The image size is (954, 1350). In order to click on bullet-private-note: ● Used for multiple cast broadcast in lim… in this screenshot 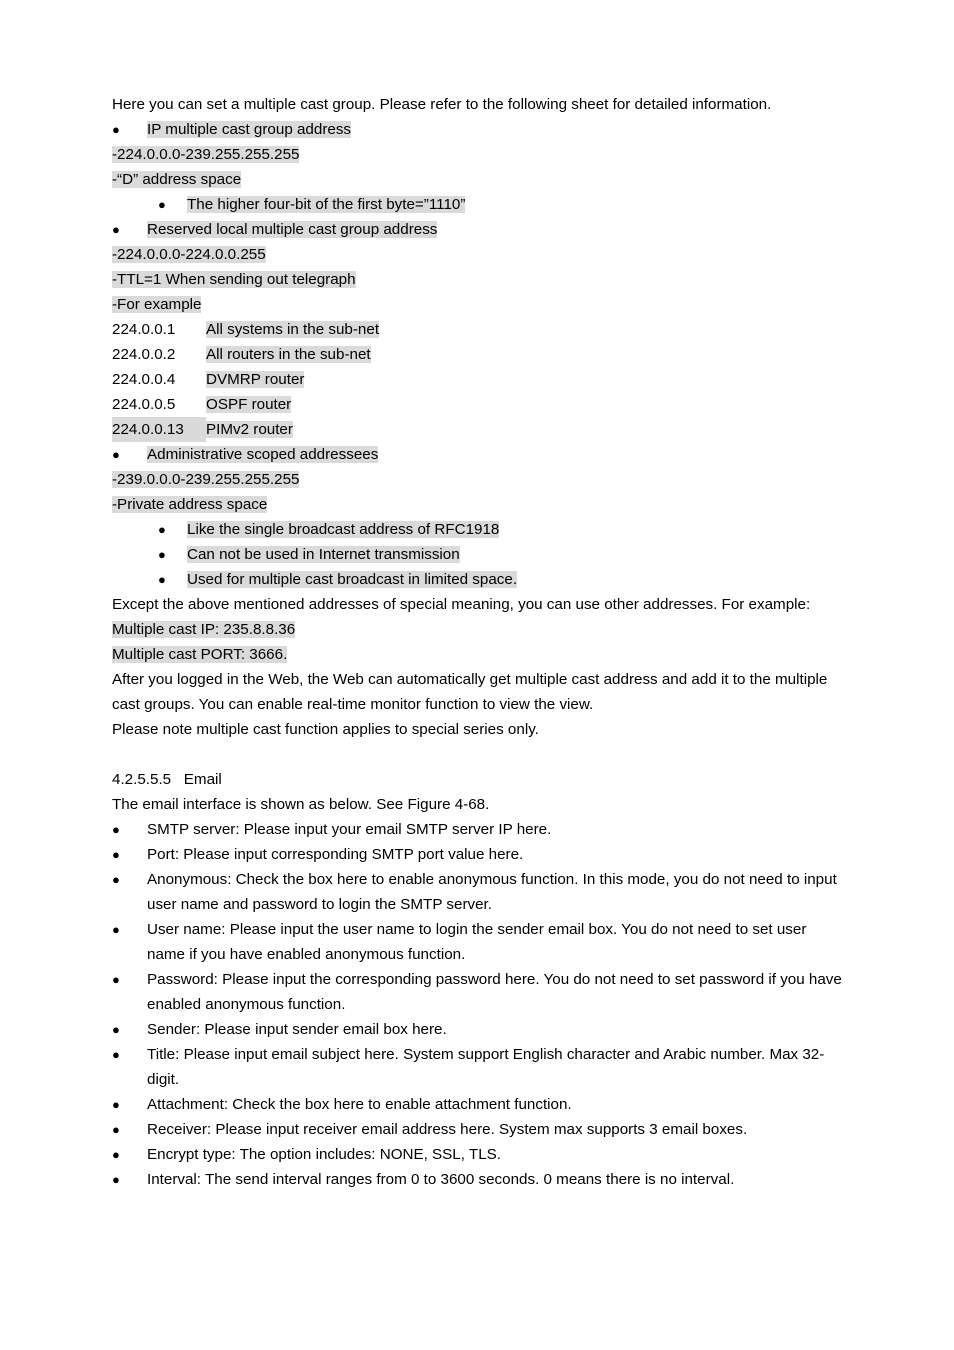, I will do `click(477, 579)`.